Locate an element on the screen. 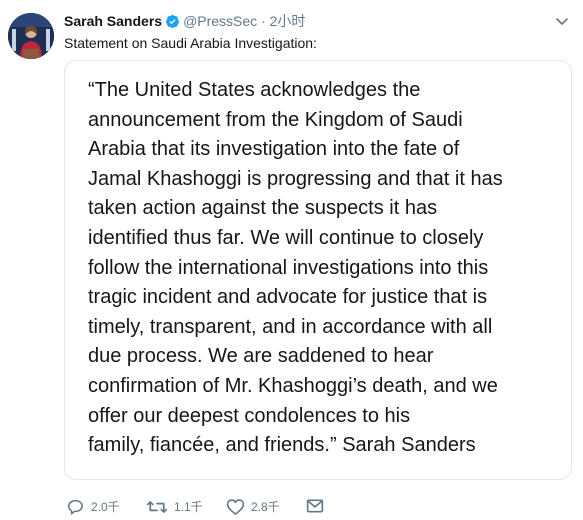 This screenshot has width=583, height=520. retweet-button: 1.1千 is located at coordinates (174, 507).